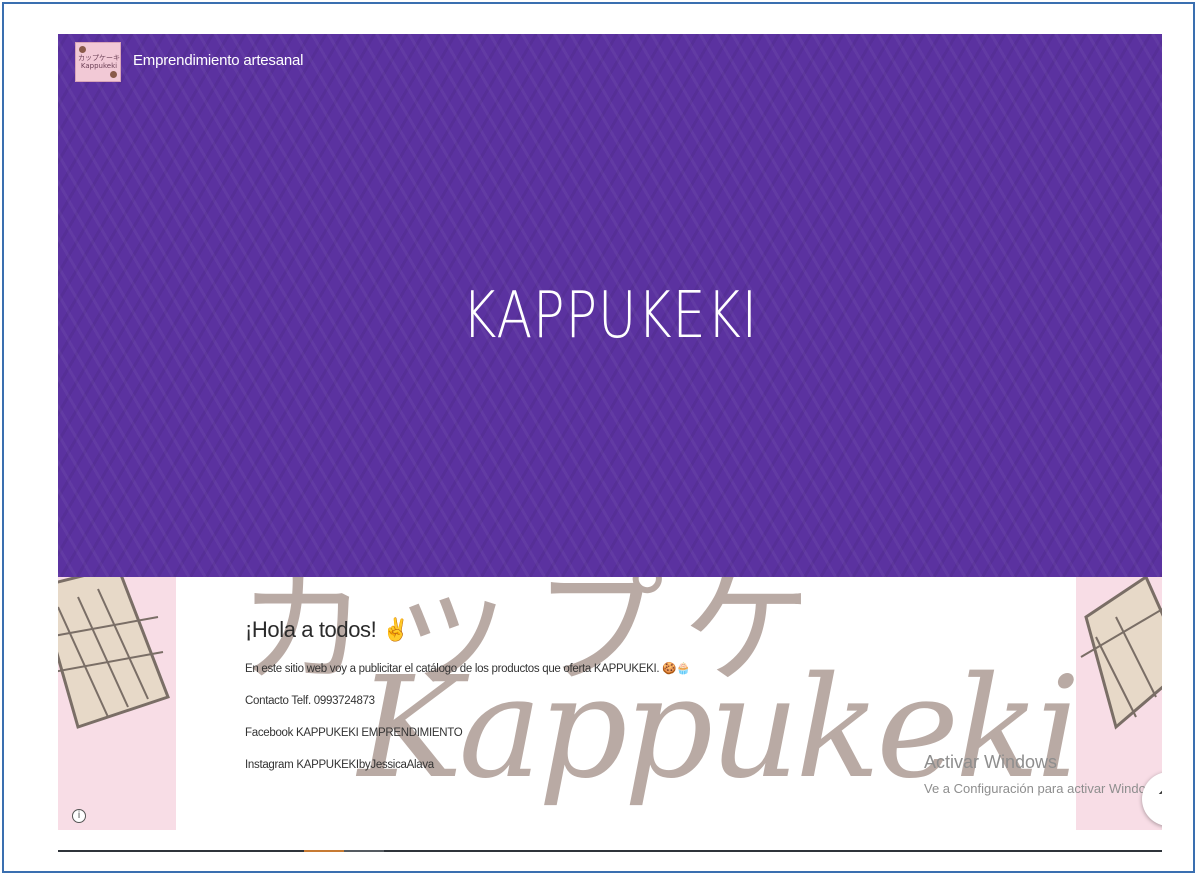  What do you see at coordinates (610, 316) in the screenshot?
I see `hero-title: KAPPUKEKI` at bounding box center [610, 316].